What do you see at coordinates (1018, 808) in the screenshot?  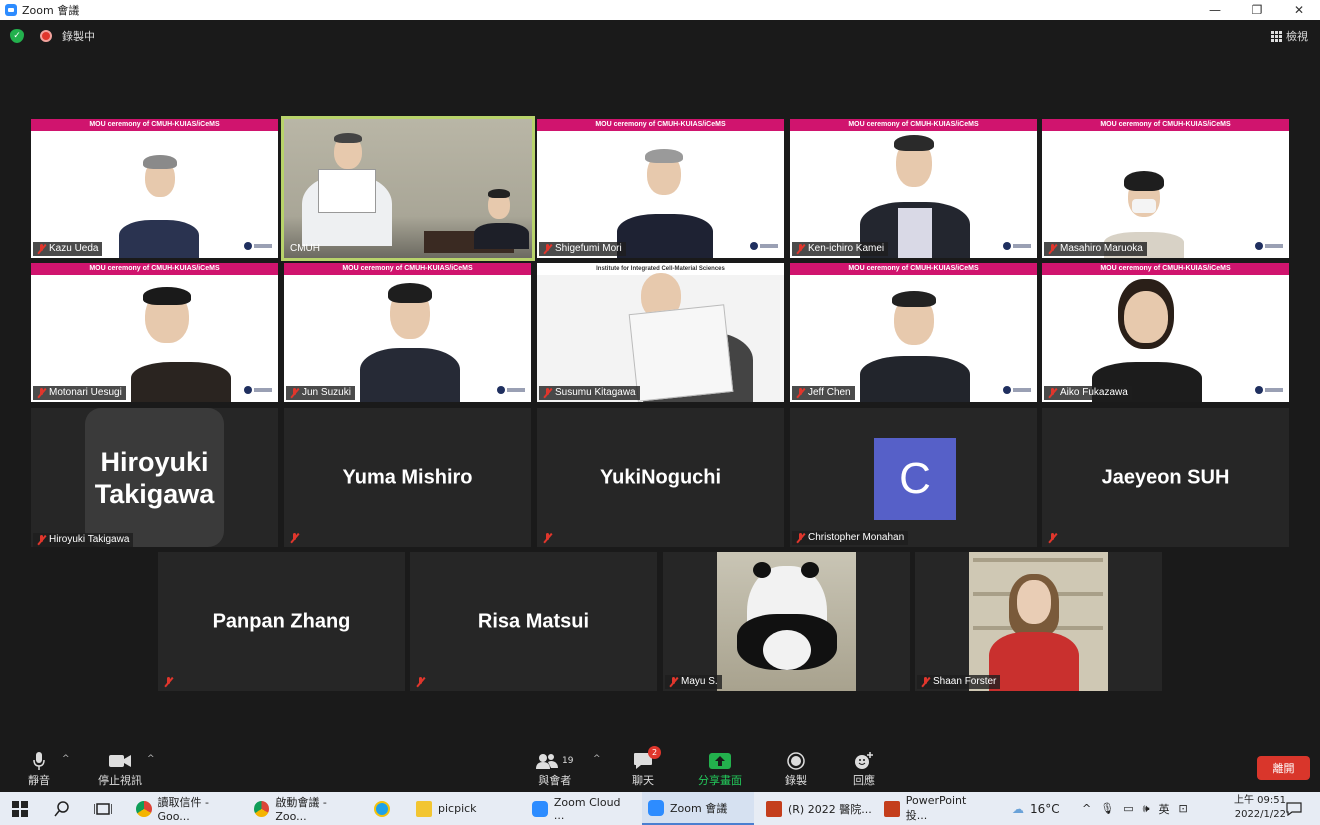 I see `weather-icon: ☁` at bounding box center [1018, 808].